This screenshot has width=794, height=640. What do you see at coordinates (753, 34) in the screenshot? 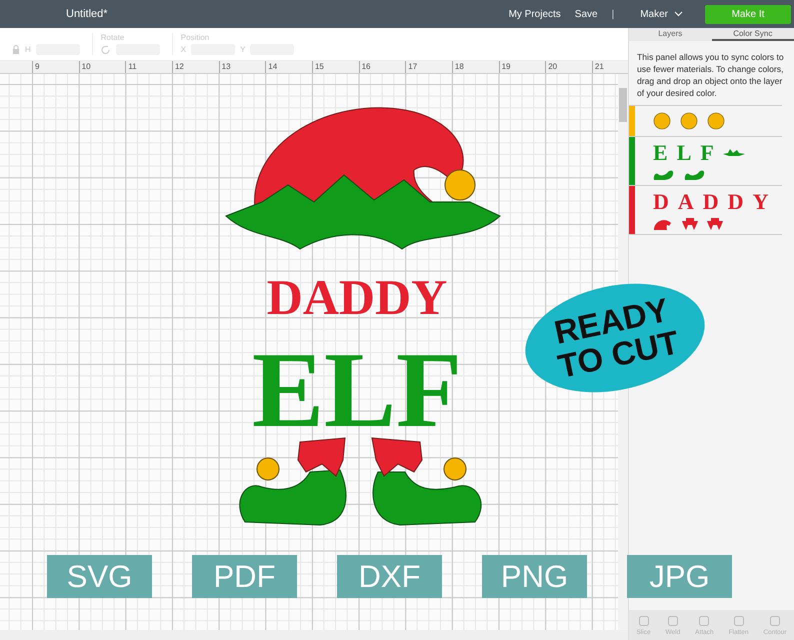
I see `panel-tab: Color Sync` at bounding box center [753, 34].